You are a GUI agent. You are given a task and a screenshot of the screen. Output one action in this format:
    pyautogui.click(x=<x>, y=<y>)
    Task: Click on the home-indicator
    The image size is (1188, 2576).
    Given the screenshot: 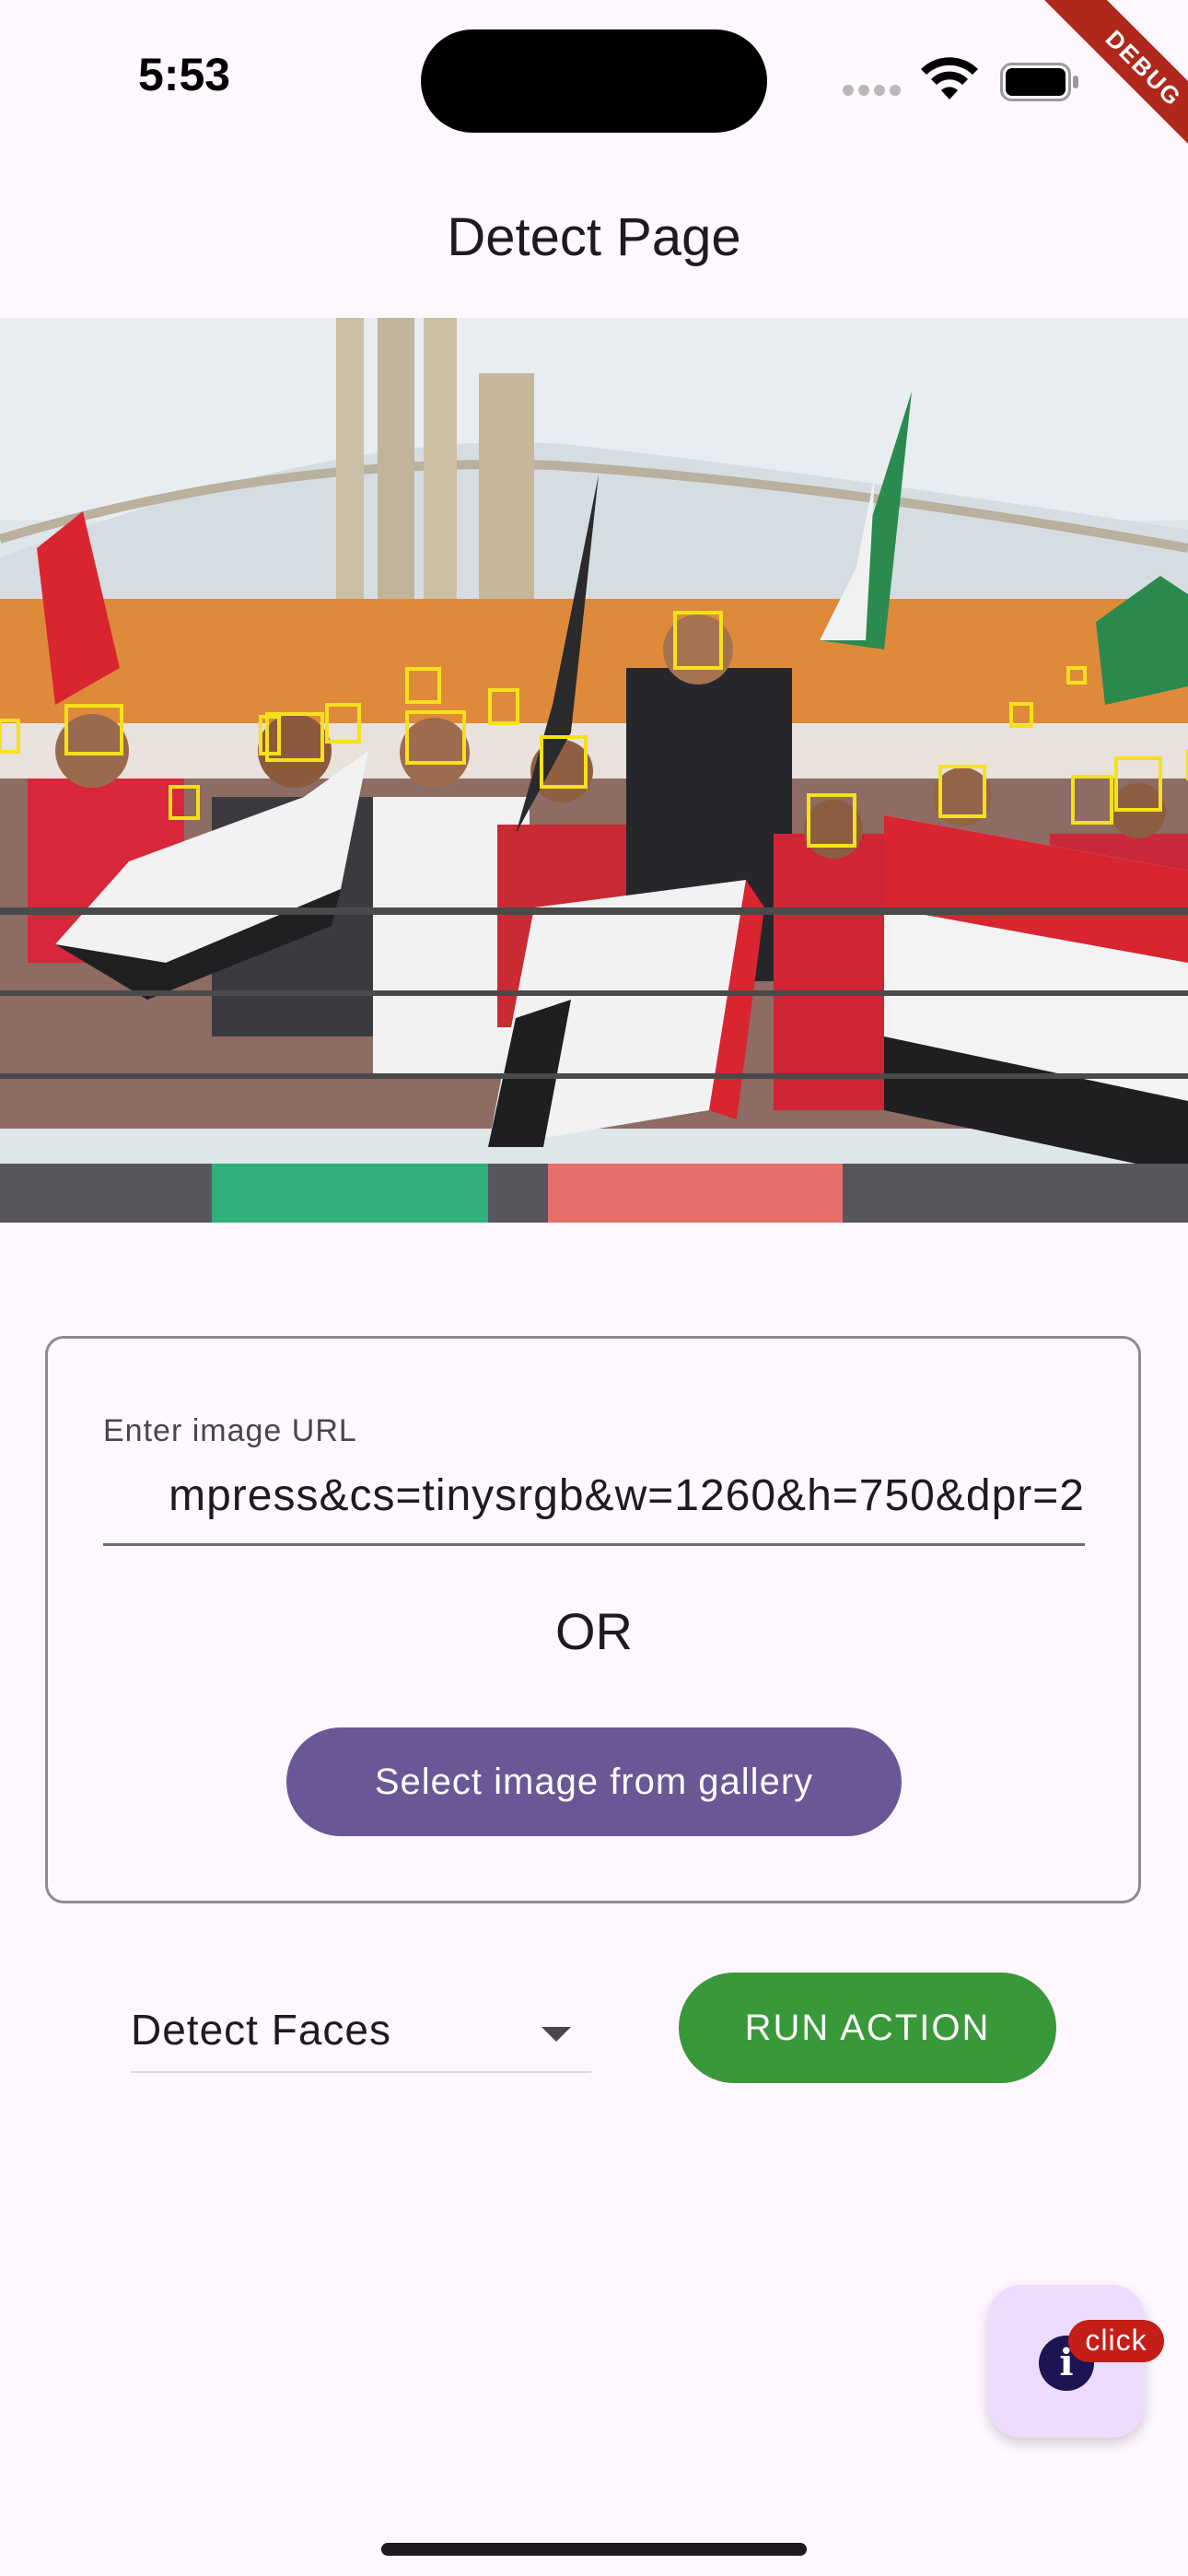 What is the action you would take?
    pyautogui.click(x=594, y=2549)
    